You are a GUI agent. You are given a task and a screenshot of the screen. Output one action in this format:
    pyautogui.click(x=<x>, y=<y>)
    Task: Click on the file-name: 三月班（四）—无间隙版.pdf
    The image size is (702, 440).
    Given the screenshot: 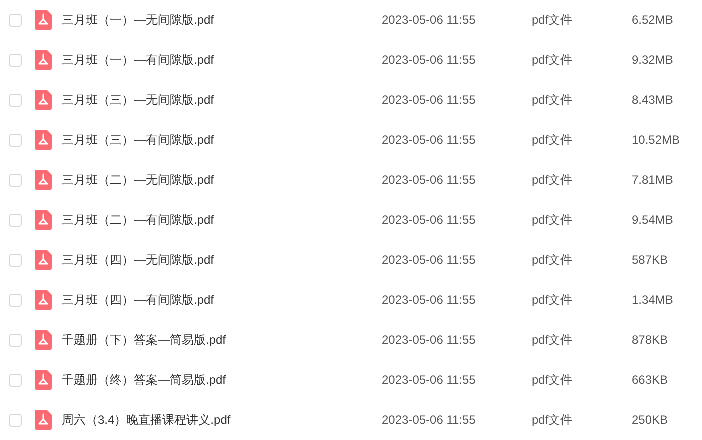 What is the action you would take?
    pyautogui.click(x=139, y=260)
    